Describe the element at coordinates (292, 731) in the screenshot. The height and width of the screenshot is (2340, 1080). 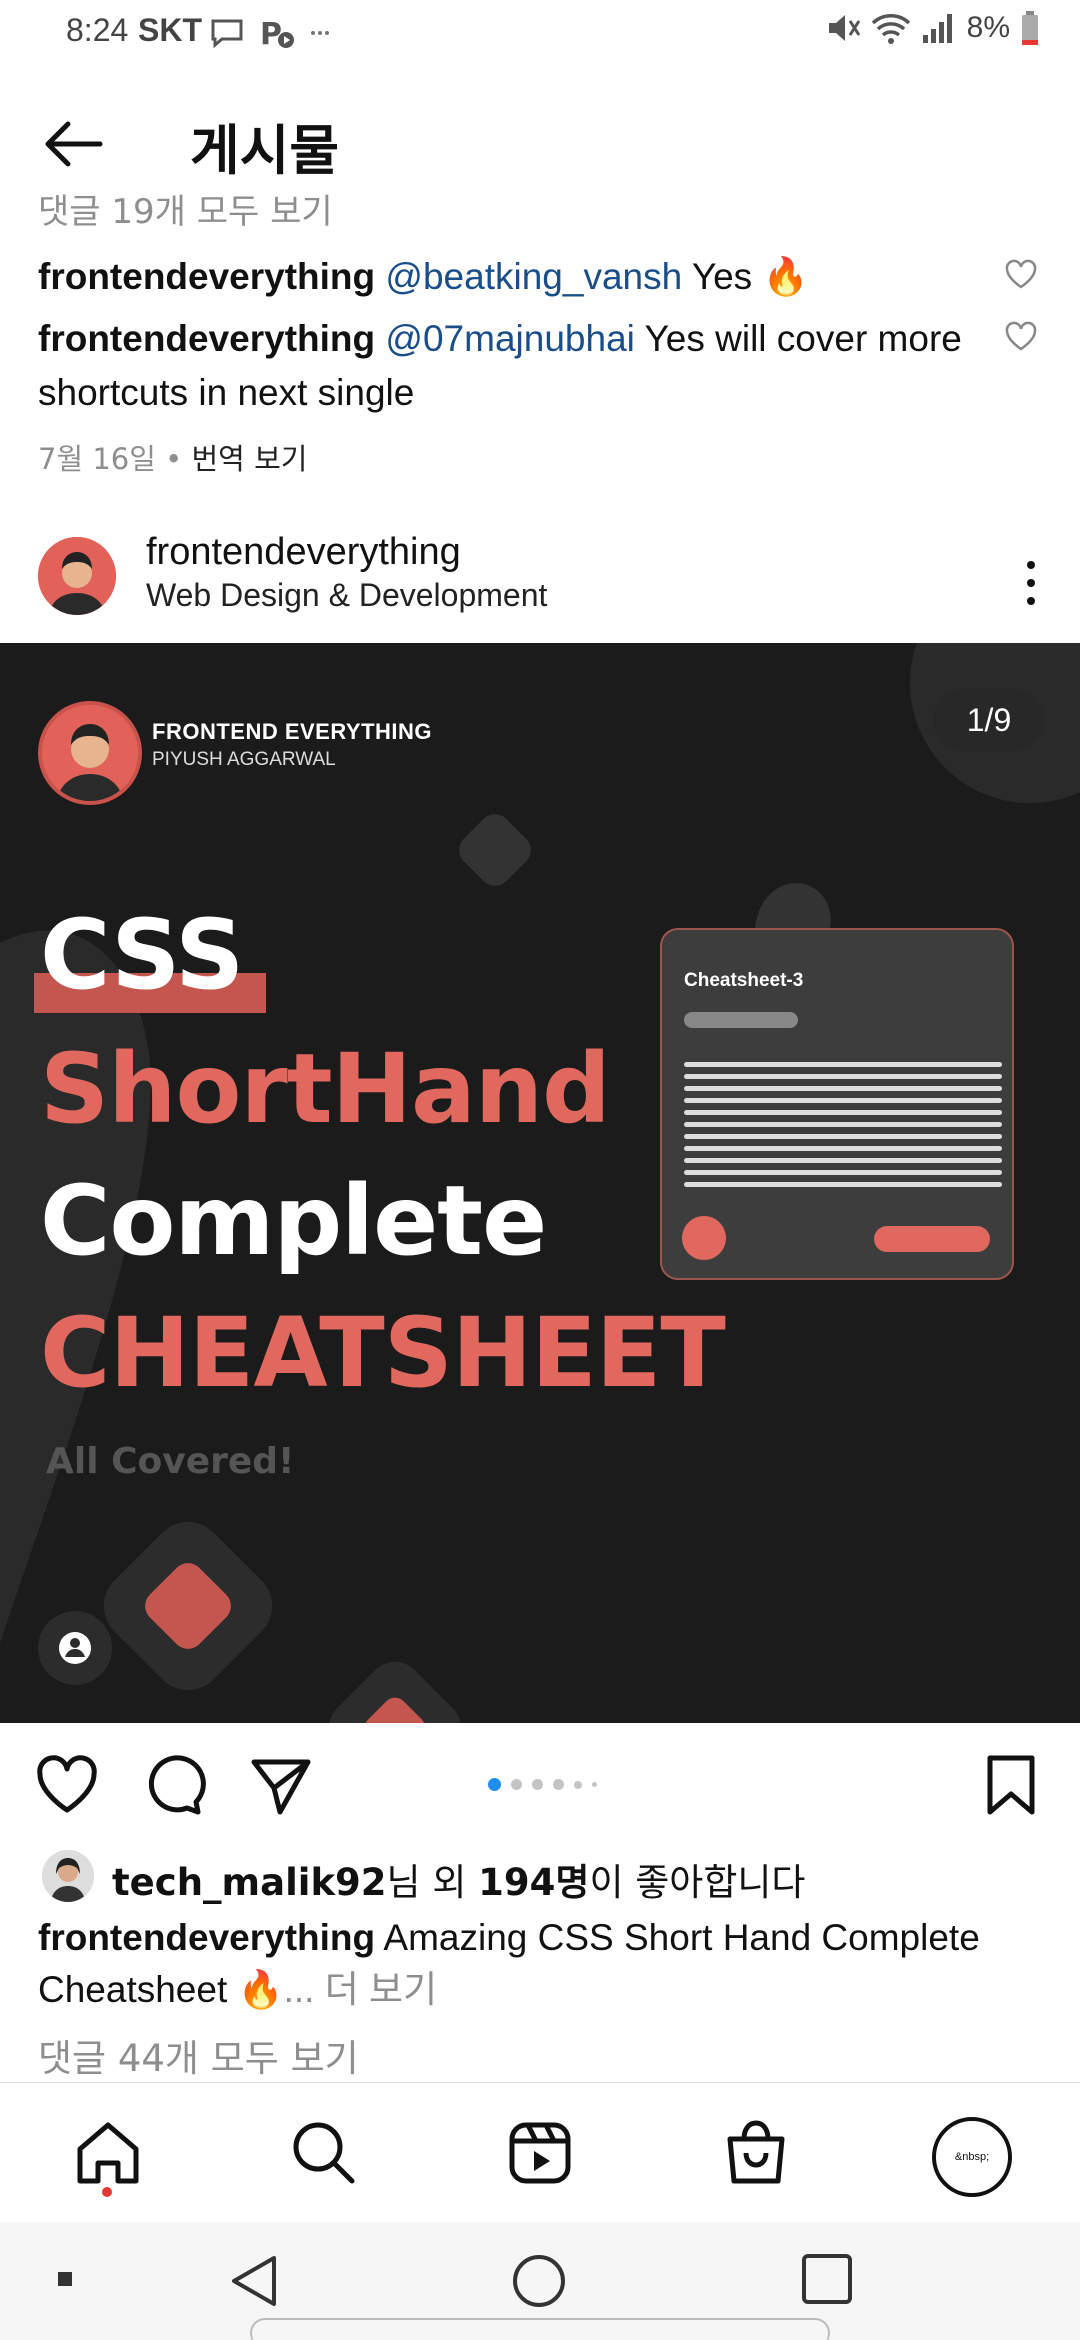
I see `brand-name: FRONTEND EVERYTHING` at that location.